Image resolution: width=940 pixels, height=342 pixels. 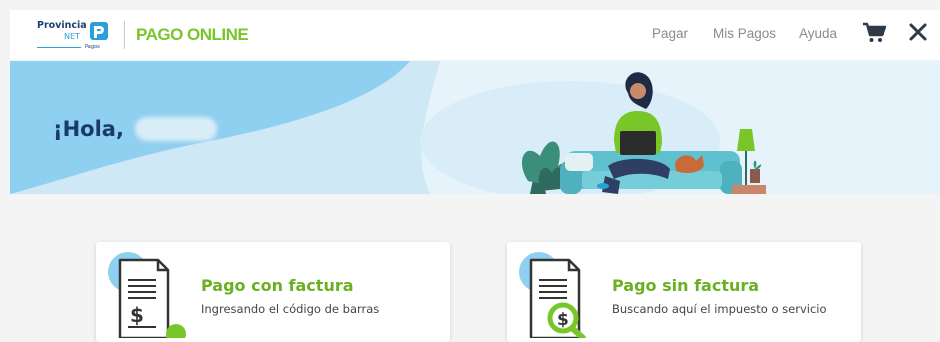 I want to click on logo-pagos-text: Pagos, so click(x=92, y=47).